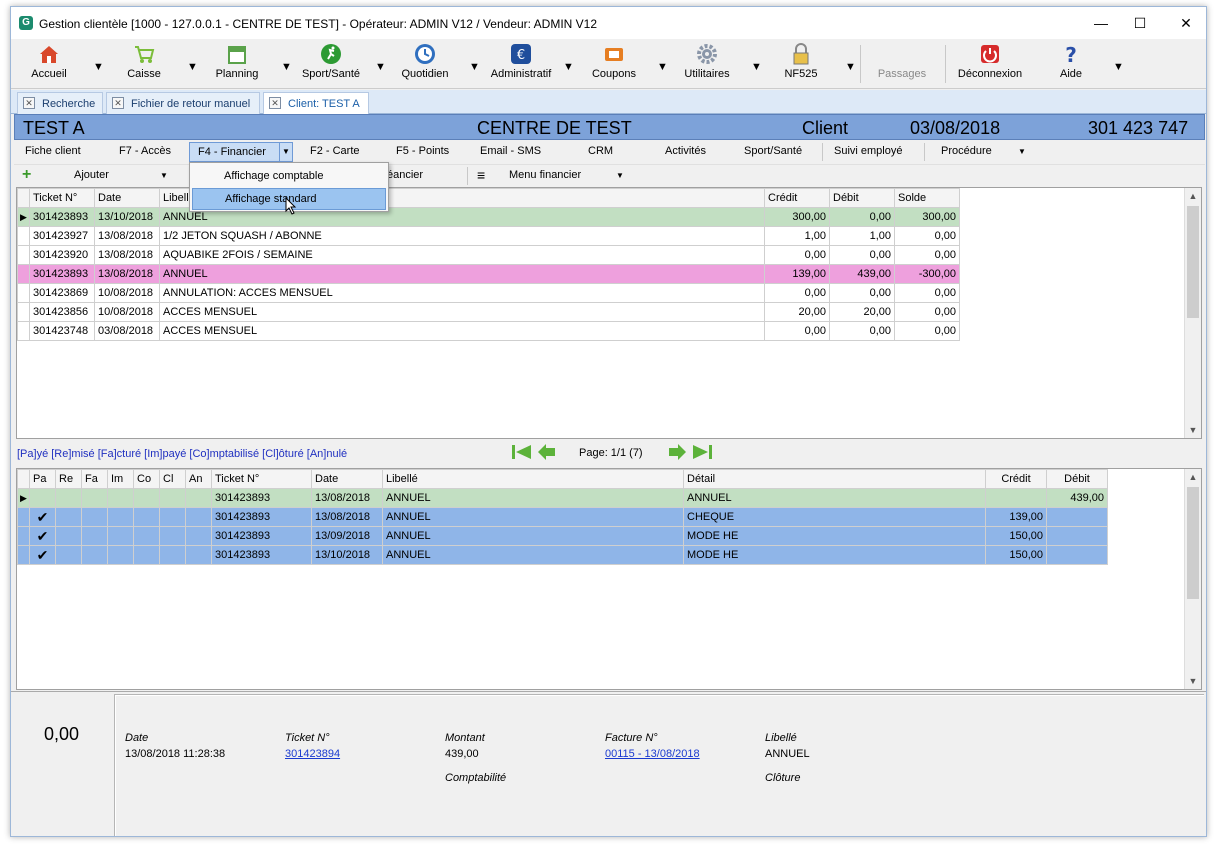  Describe the element at coordinates (1140, 23) in the screenshot. I see `maximize-button: ☐` at that location.